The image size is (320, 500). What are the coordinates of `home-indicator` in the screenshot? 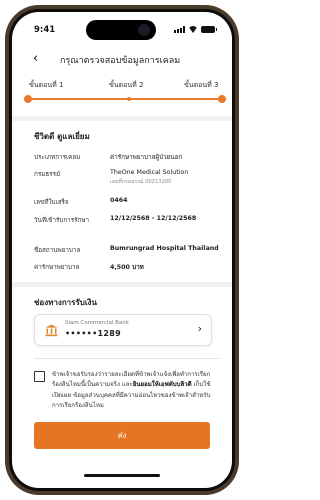 It's located at (122, 475).